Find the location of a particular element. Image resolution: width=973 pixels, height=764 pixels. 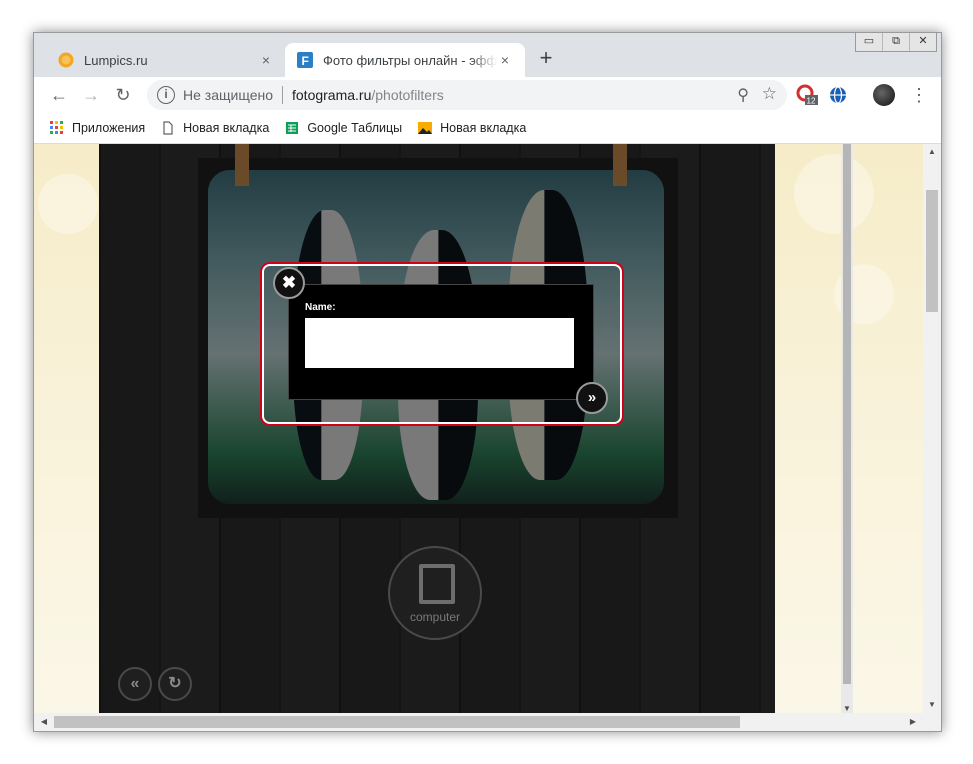

bookmark-new-tab: Новая вкладка is located at coordinates (215, 128).